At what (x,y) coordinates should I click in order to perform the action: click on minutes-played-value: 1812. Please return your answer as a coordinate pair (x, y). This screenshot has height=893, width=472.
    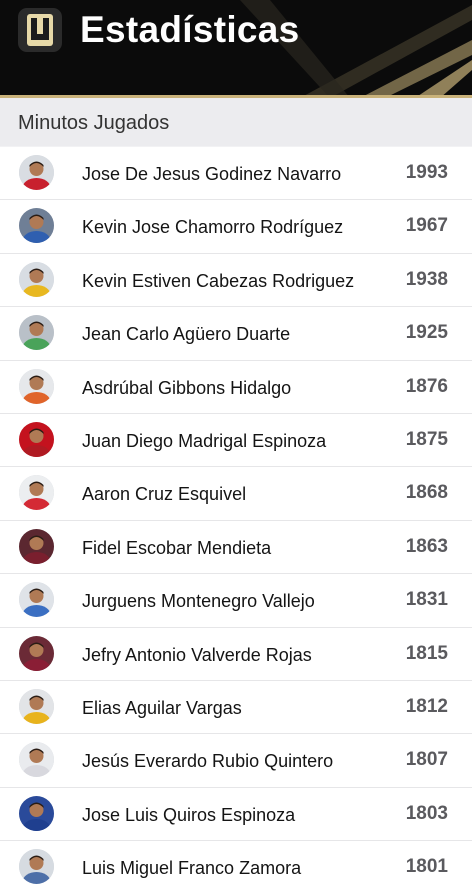
    Looking at the image, I should click on (426, 706).